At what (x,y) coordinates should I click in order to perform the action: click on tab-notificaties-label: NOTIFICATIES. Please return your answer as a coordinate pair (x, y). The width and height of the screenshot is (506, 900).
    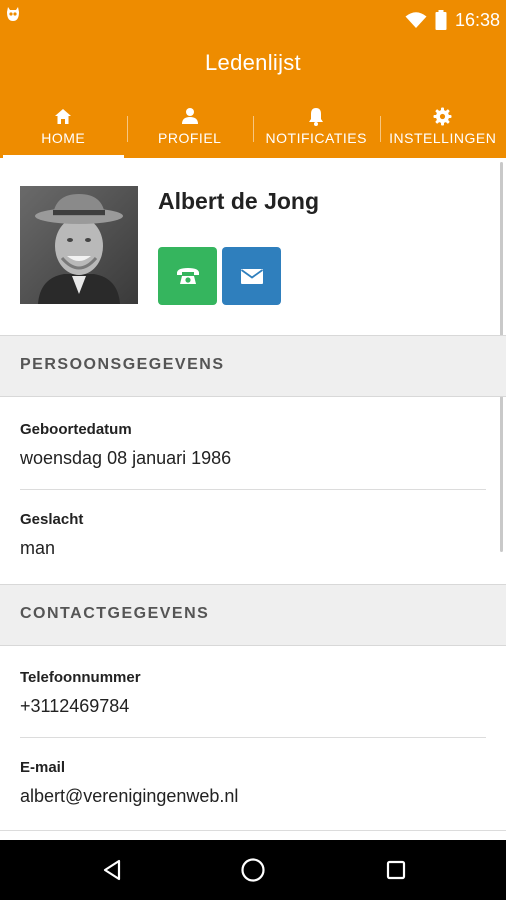
    Looking at the image, I should click on (316, 138).